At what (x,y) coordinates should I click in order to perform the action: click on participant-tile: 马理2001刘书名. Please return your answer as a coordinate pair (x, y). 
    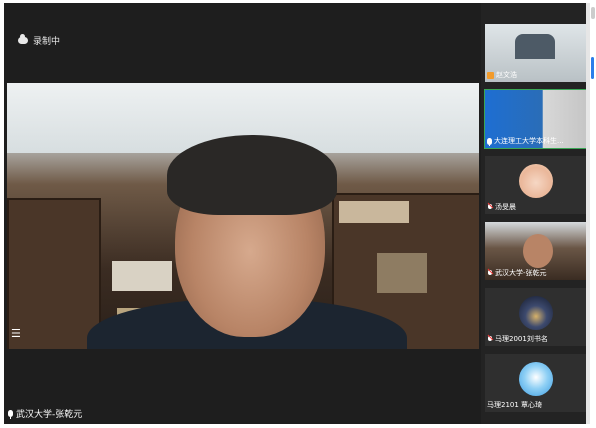
    Looking at the image, I should click on (537, 317).